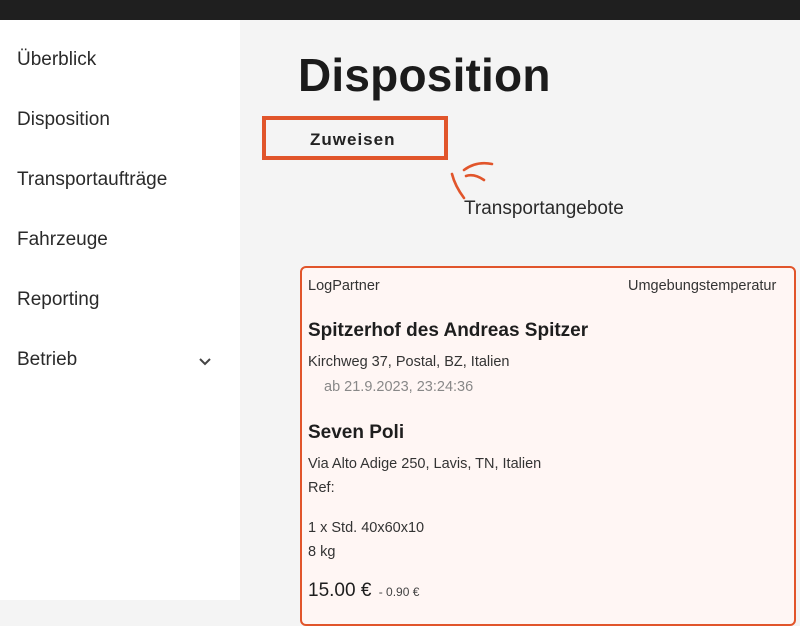 The height and width of the screenshot is (626, 800). I want to click on tab-transportangebote: Transportangebote, so click(544, 209).